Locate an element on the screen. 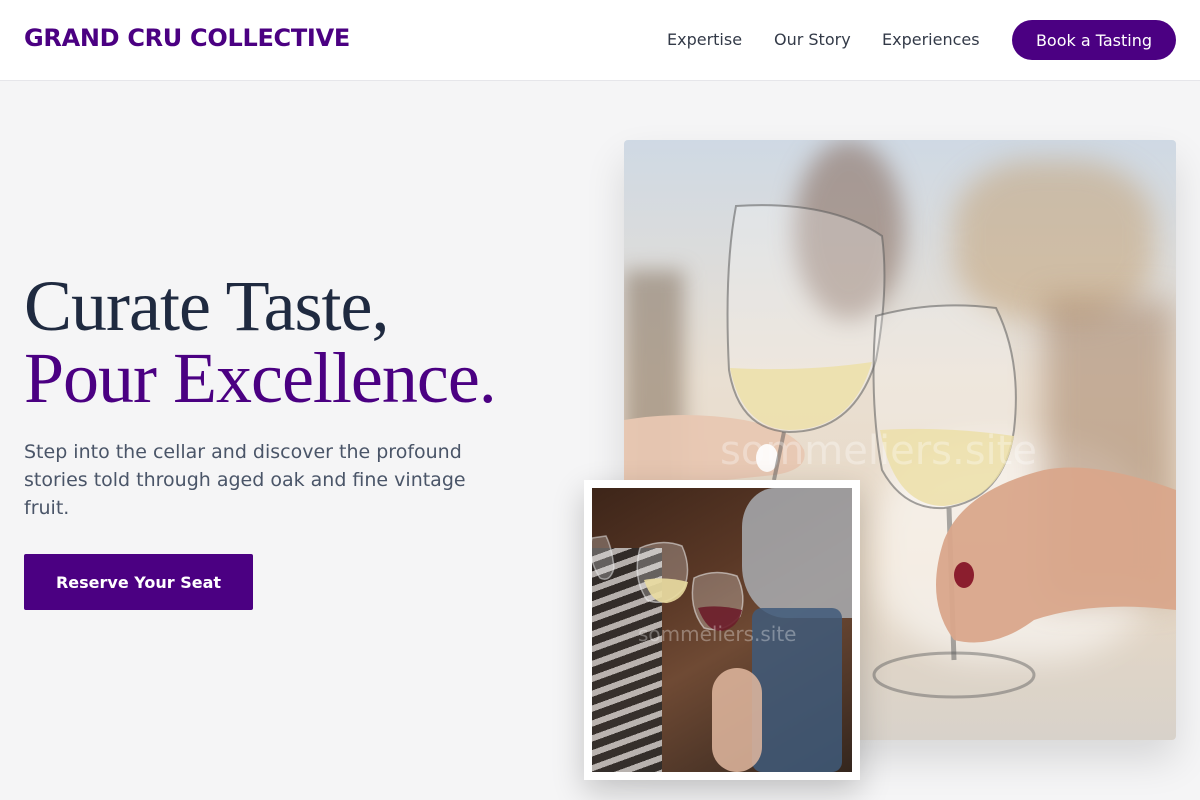 The width and height of the screenshot is (1200, 800). nav-link-expertise: Expertise is located at coordinates (704, 39).